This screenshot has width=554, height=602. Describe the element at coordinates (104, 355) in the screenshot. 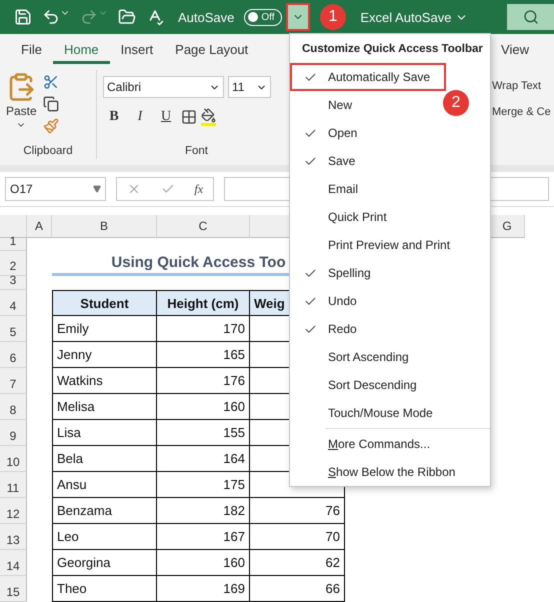

I see `table-cell: Jenny` at that location.